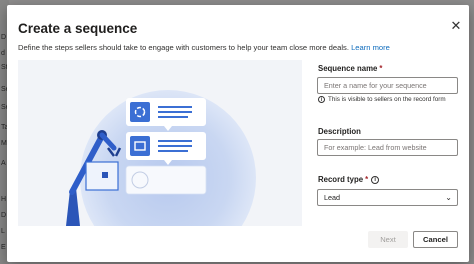 The height and width of the screenshot is (264, 474). I want to click on close-icon: ✕, so click(456, 26).